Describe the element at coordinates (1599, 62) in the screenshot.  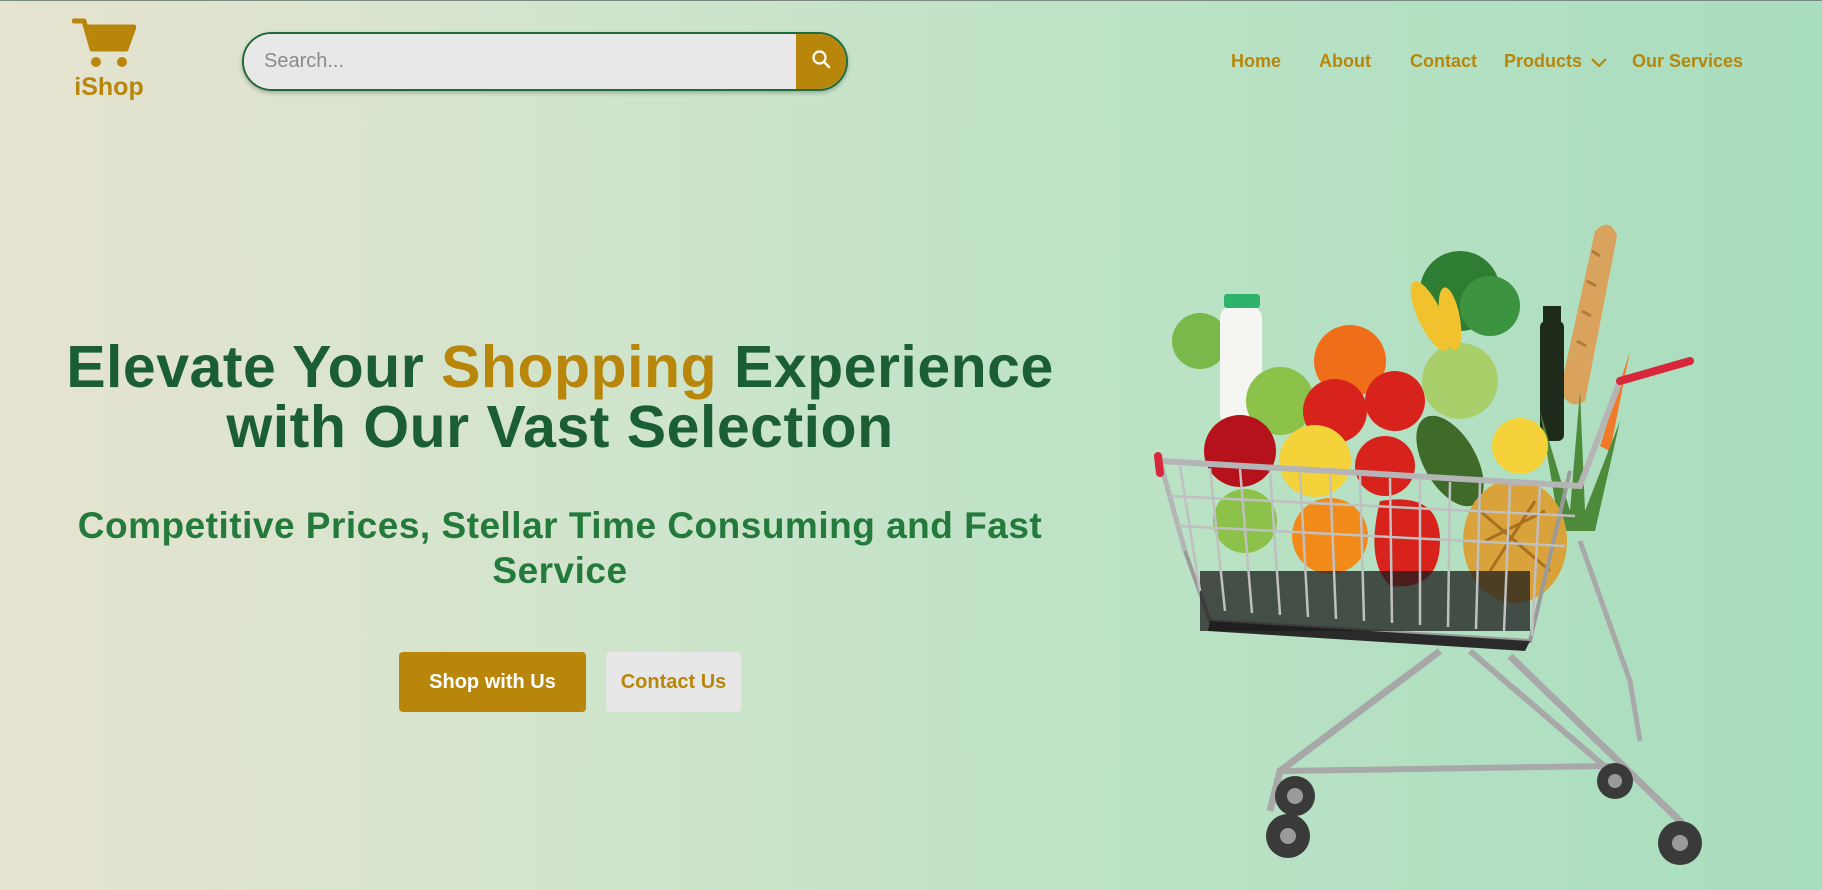
I see `chevron-down-icon` at that location.